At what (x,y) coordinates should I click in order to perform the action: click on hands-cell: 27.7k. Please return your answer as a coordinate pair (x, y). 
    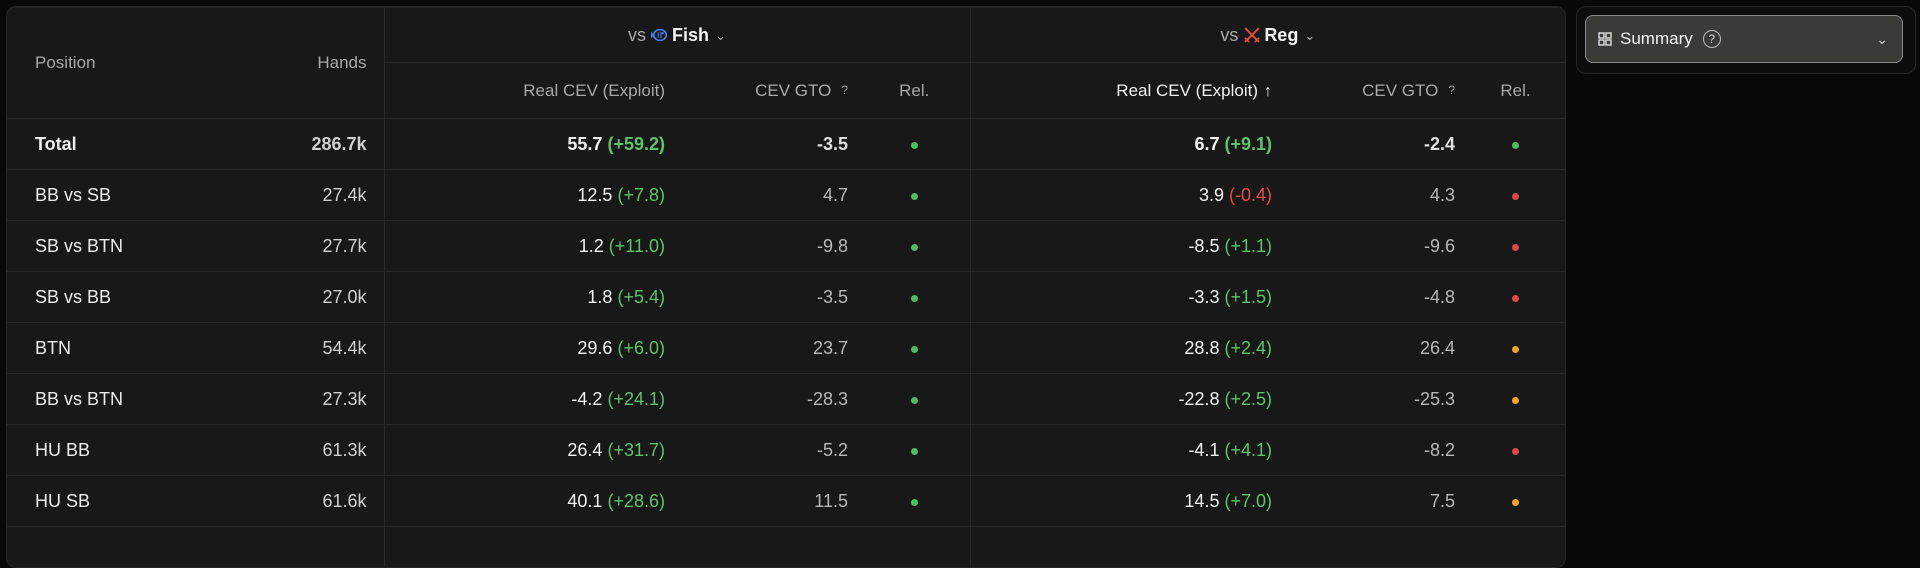
    Looking at the image, I should click on (305, 246).